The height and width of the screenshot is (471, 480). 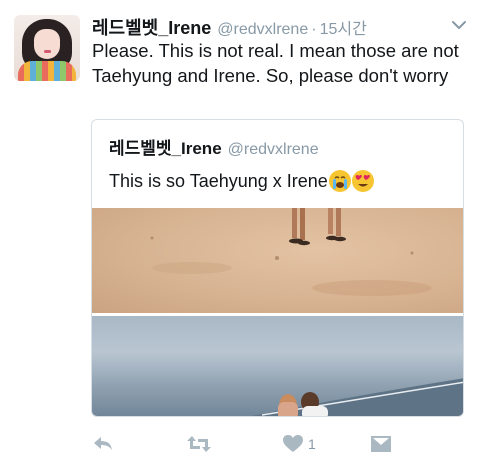 I want to click on avatar, so click(x=47, y=48).